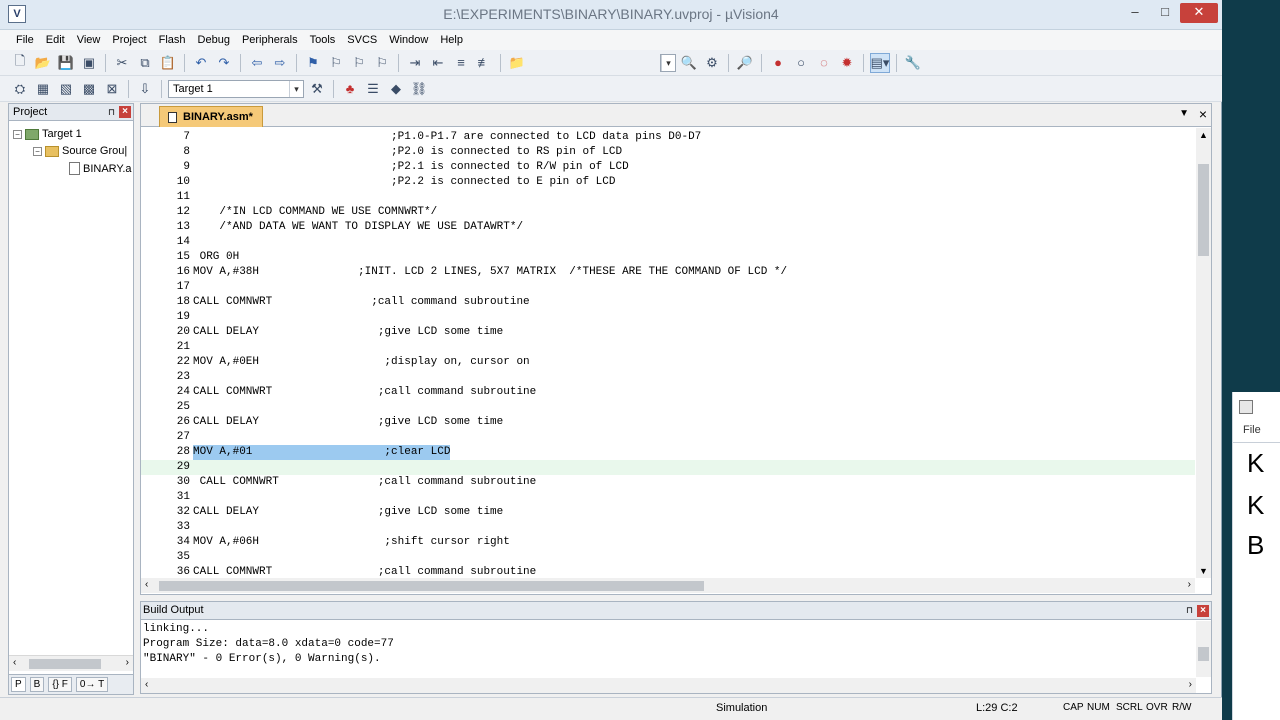  Describe the element at coordinates (668, 287) in the screenshot. I see `code-line: 17` at that location.